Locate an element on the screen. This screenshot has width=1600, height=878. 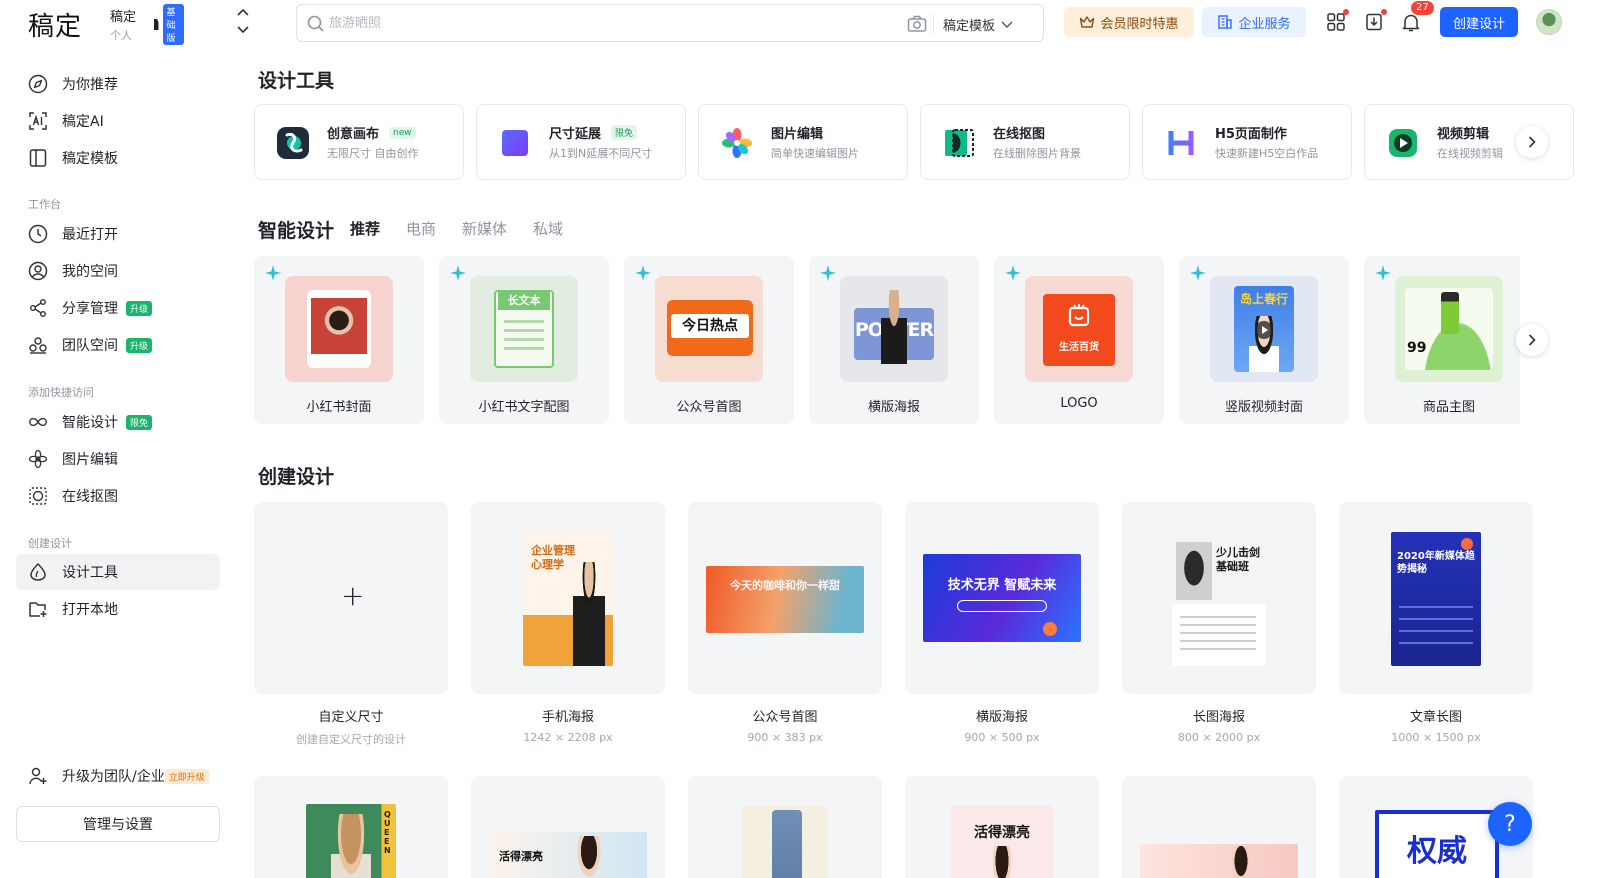
design-tool-icon is located at coordinates (38, 572).